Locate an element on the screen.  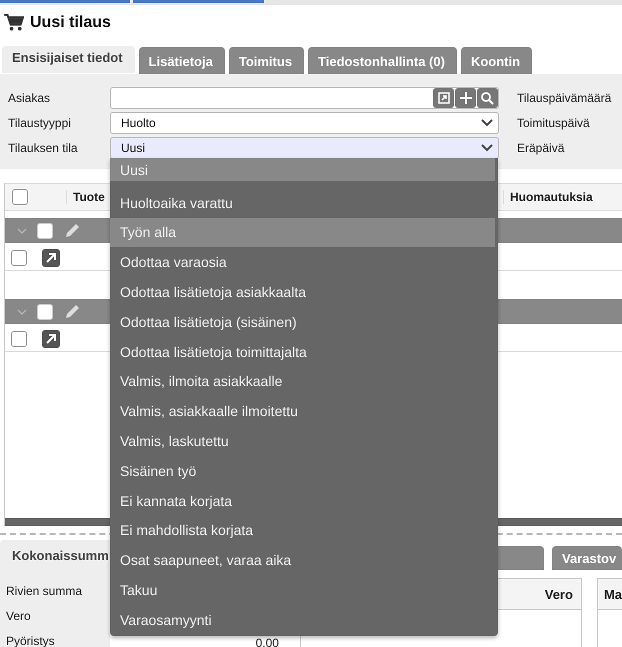
dropdown-option: Odottaa lisätietoja asiakkaalta is located at coordinates (302, 292).